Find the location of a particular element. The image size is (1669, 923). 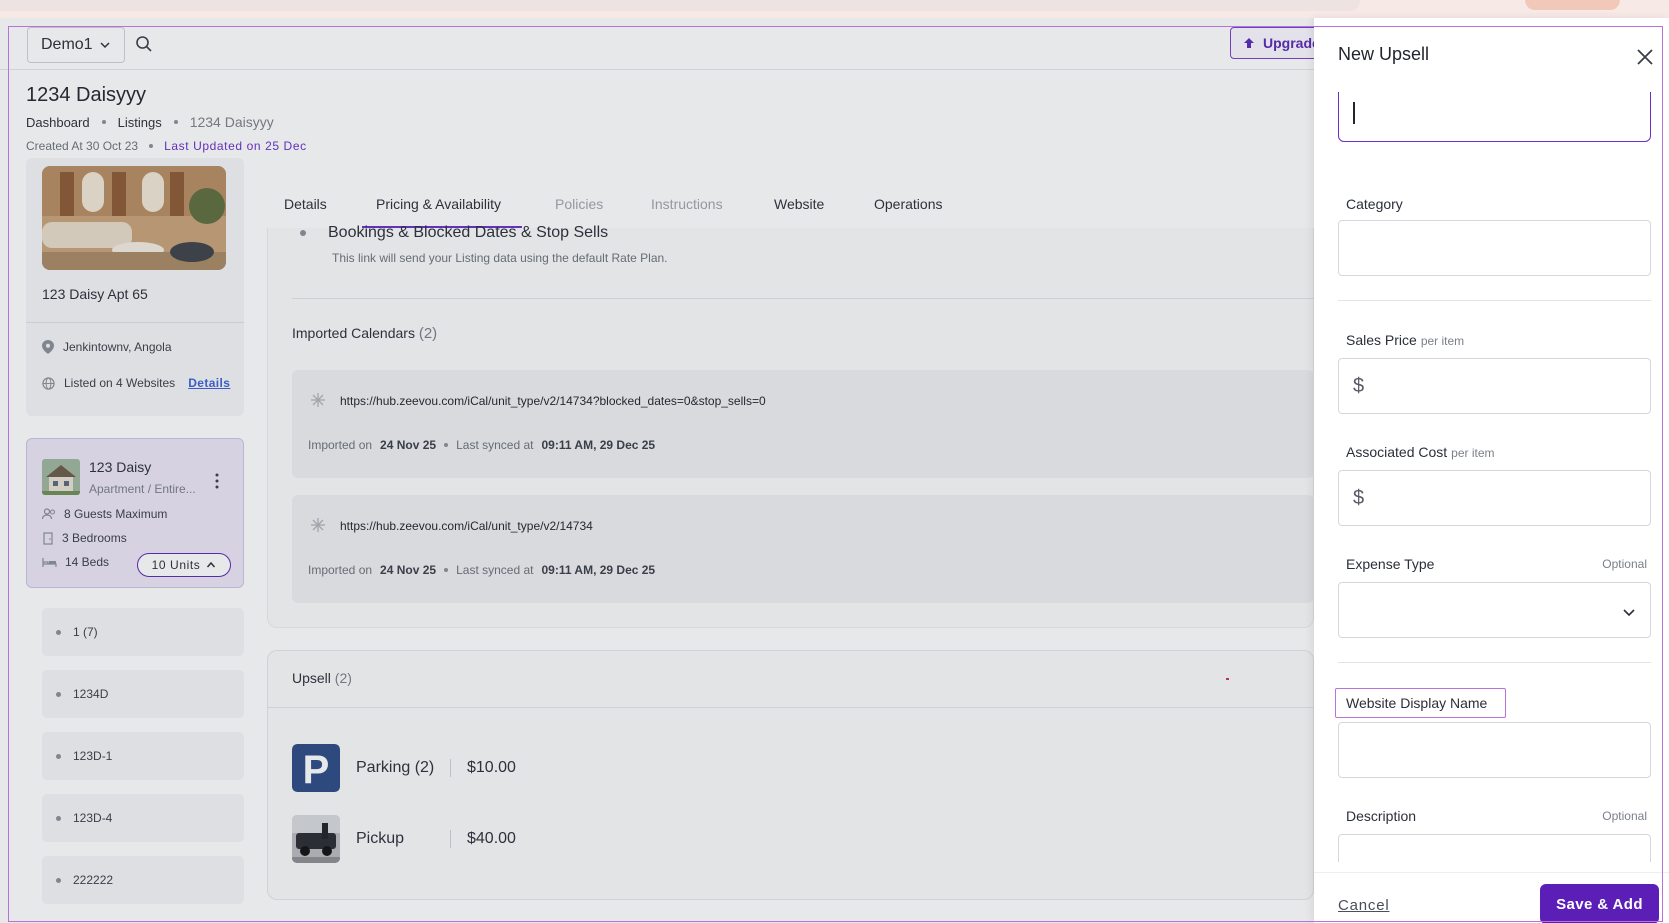

currency-symbol: $ is located at coordinates (1359, 386).